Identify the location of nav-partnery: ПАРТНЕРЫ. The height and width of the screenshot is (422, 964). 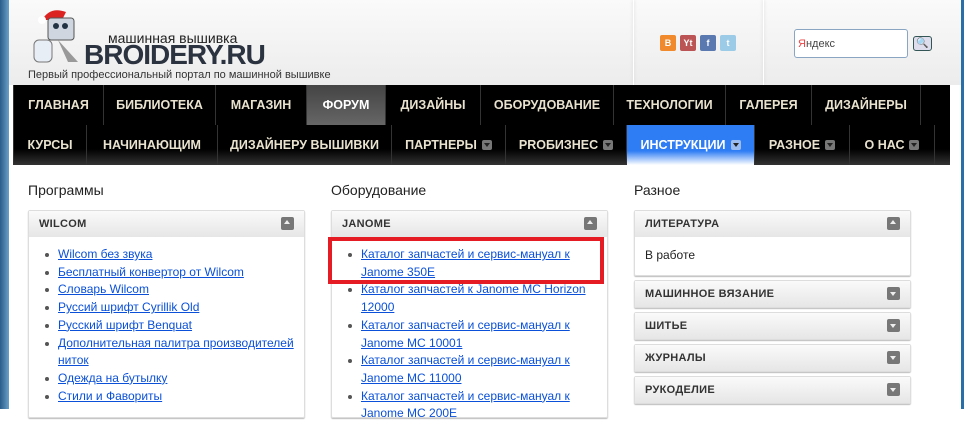
(448, 145).